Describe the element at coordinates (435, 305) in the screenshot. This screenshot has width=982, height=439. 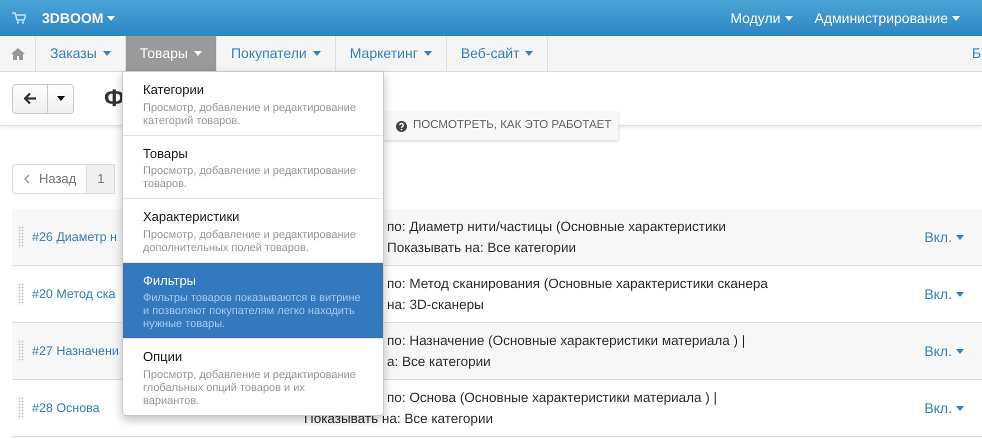
I see `filter-description: на: 3D-сканеры` at that location.